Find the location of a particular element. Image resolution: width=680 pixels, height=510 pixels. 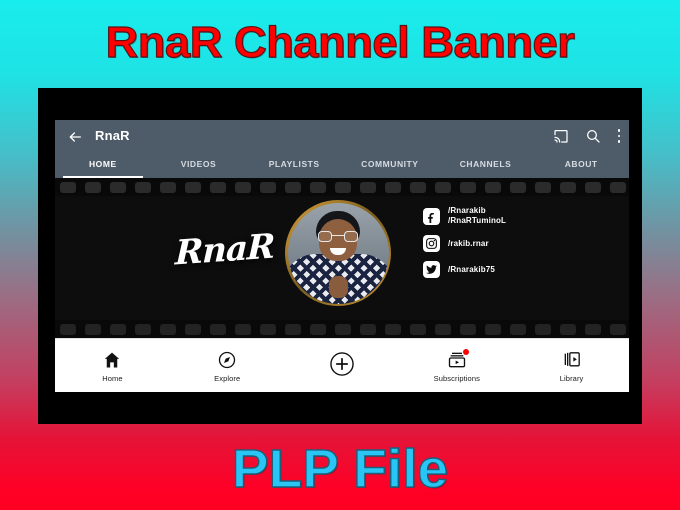

tab-videos: VIDEOS is located at coordinates (199, 165).